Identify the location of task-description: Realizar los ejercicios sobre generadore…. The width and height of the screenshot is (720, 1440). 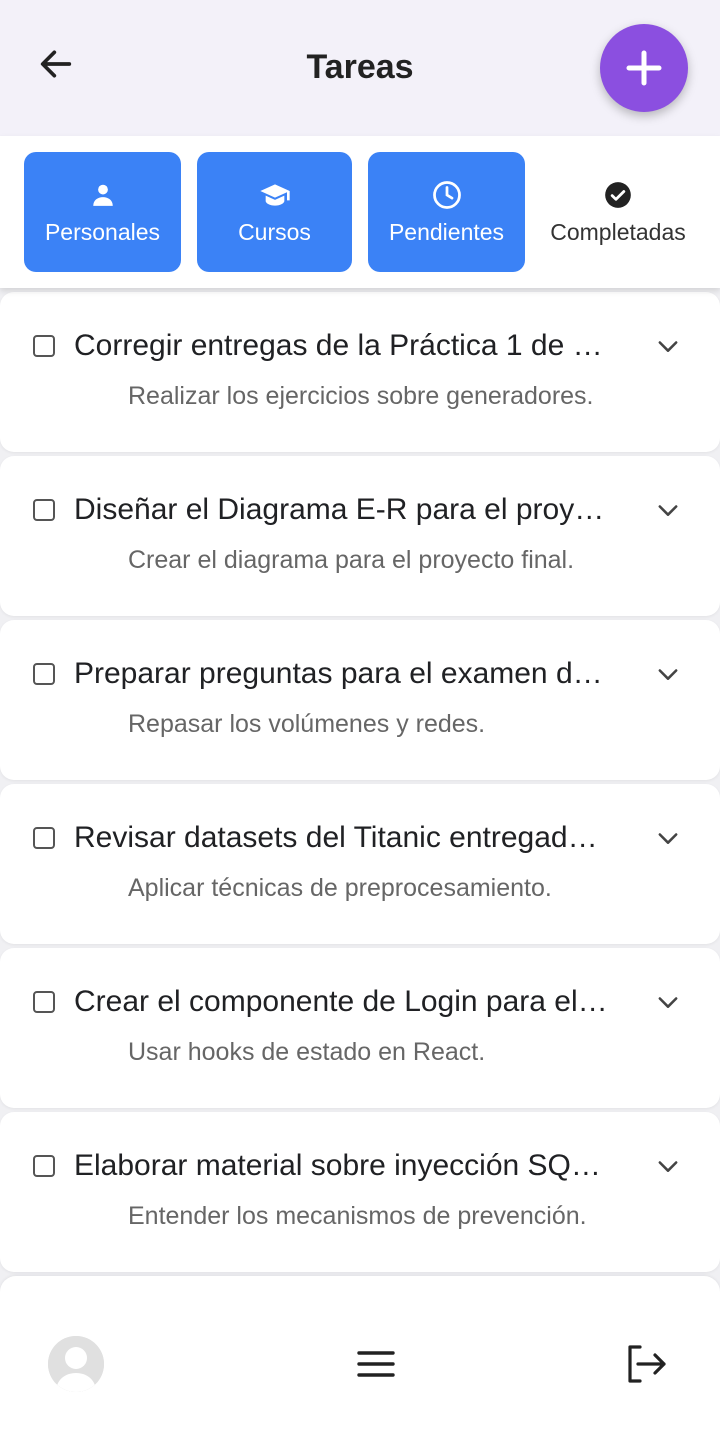
(361, 396).